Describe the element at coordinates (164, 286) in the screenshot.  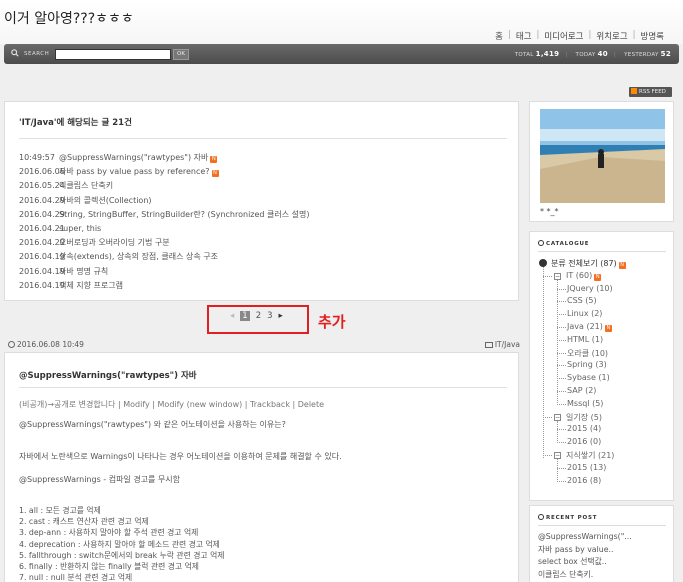
I see `list-item: 2016.04.19객체 지향 프로그램` at that location.